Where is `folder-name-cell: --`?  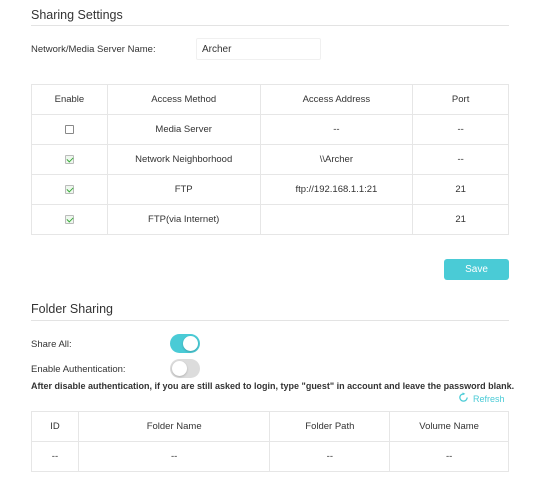 folder-name-cell: -- is located at coordinates (174, 456).